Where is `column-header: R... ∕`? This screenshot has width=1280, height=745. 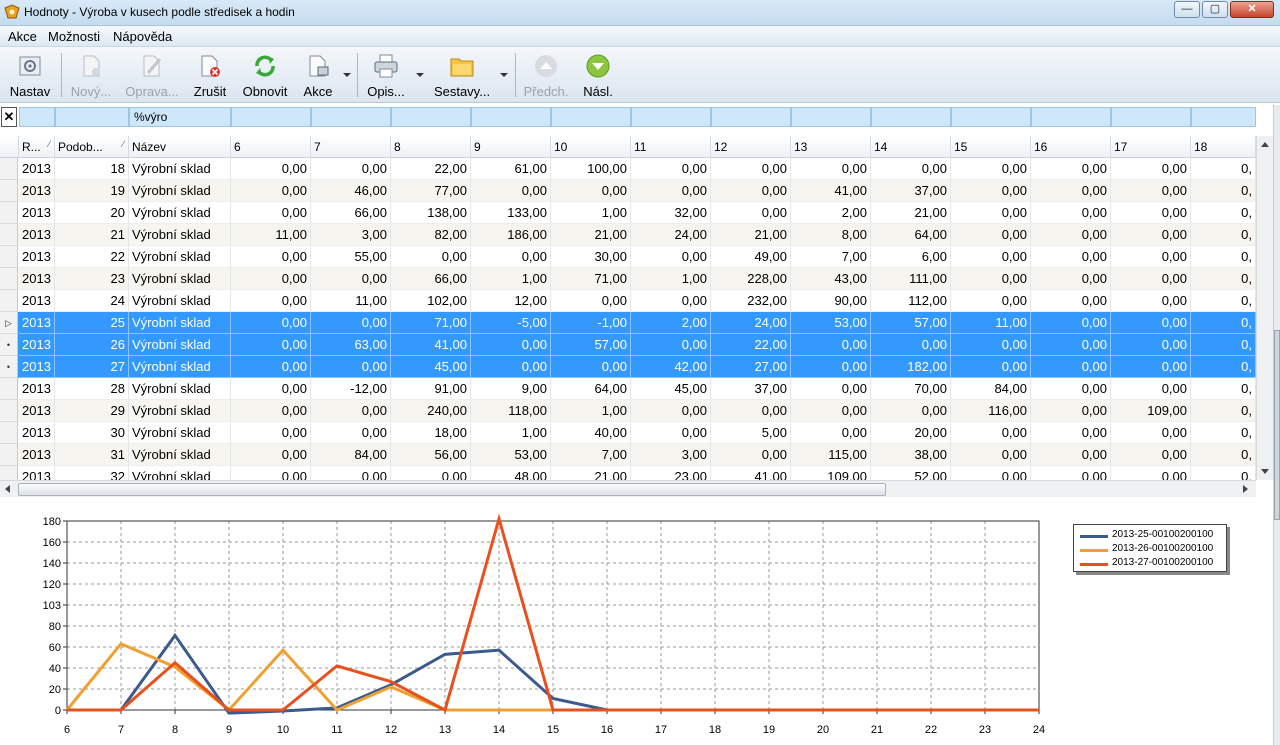 column-header: R... ∕ is located at coordinates (37, 147).